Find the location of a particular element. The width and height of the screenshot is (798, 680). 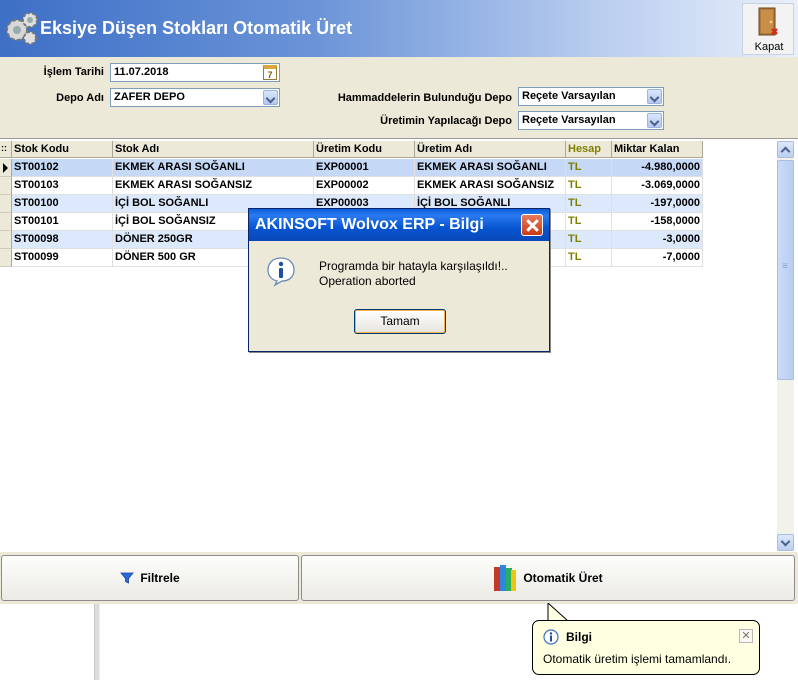

cell-stok-adi: EKMEK ARASI SOĞANLI is located at coordinates (213, 168).